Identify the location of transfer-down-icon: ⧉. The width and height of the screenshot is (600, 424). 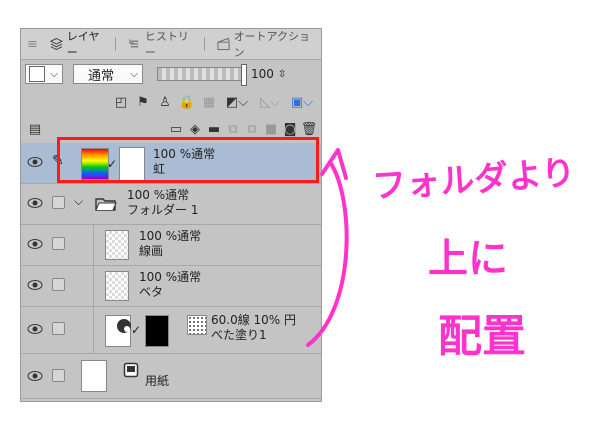
(233, 129).